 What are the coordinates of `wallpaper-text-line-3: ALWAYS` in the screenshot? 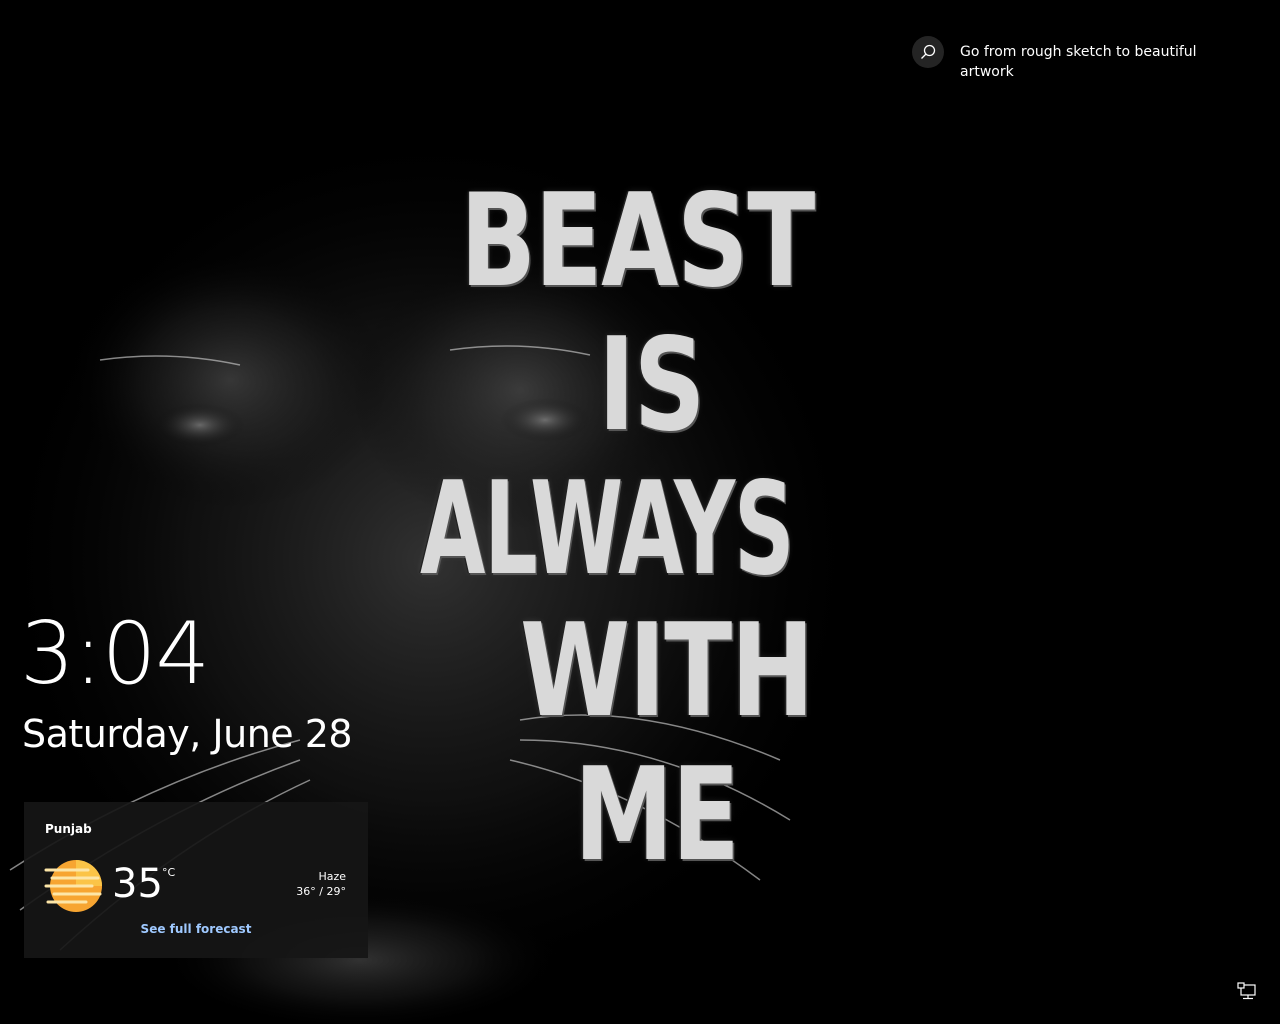 It's located at (607, 529).